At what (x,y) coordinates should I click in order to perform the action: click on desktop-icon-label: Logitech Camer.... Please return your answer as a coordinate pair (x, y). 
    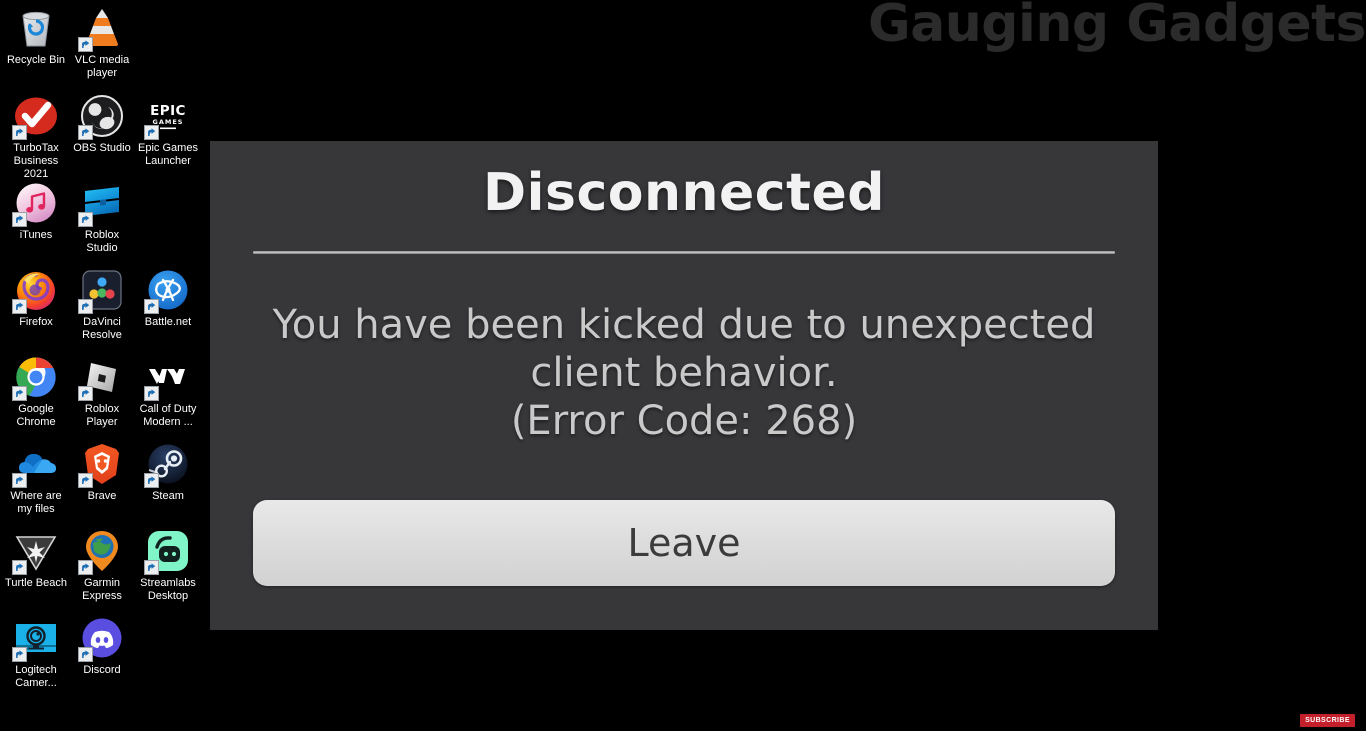
    Looking at the image, I should click on (36, 676).